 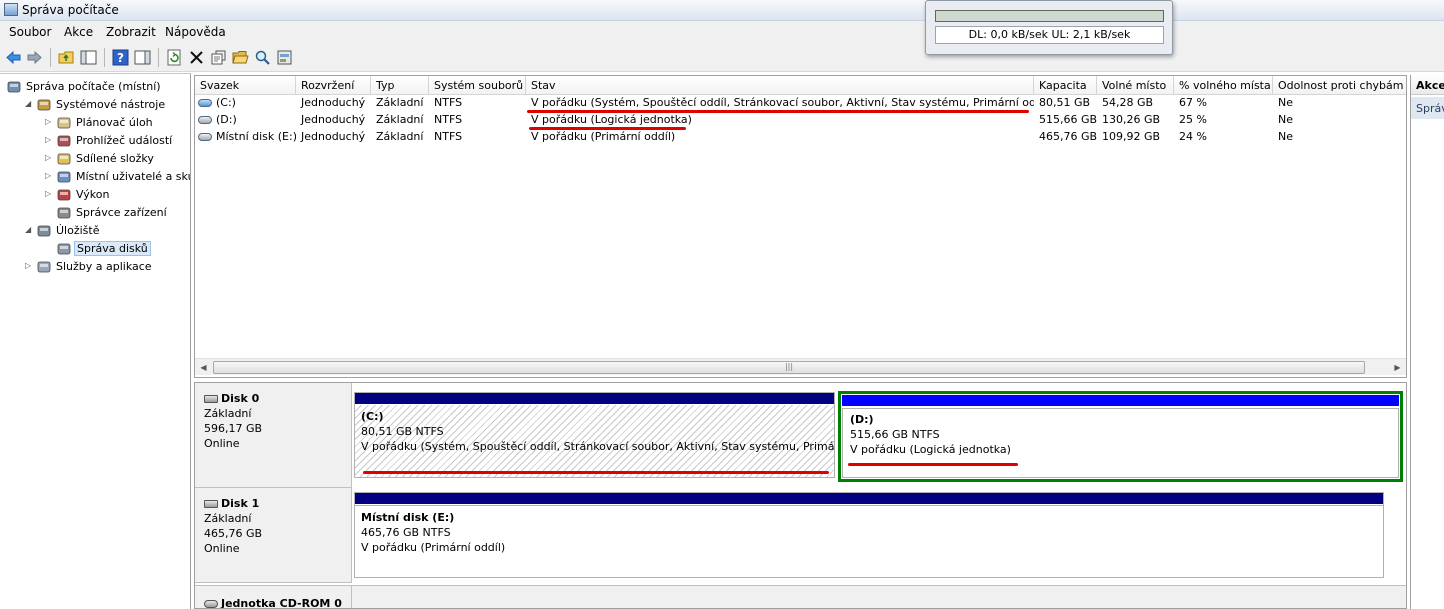 What do you see at coordinates (1427, 108) in the screenshot?
I see `actions-disk-management-item: Správa disků` at bounding box center [1427, 108].